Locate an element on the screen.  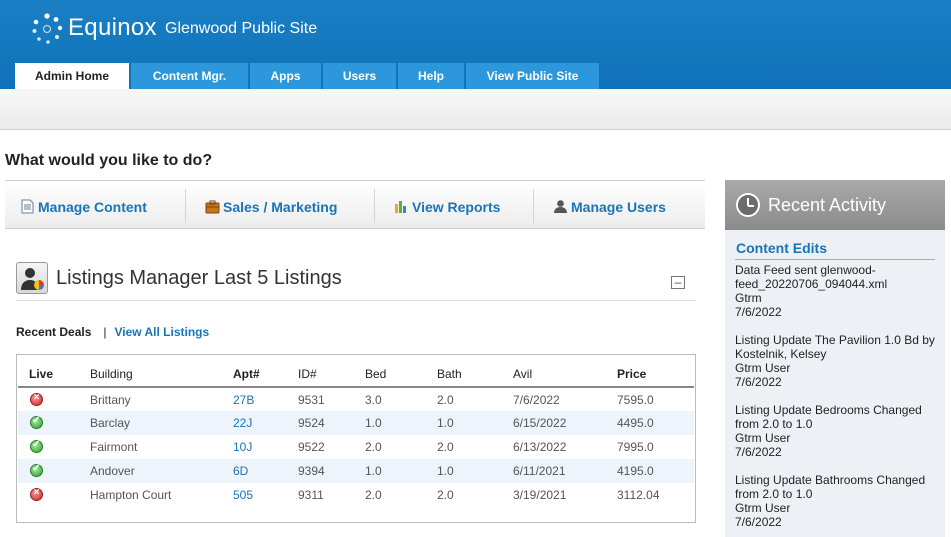
view-reports-button: View Reports is located at coordinates (447, 204).